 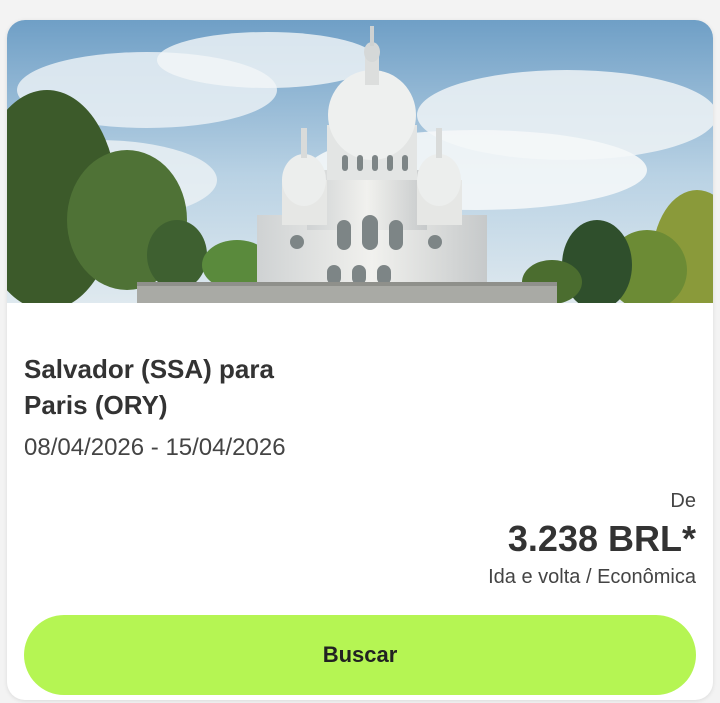 I want to click on search-button: Buscar, so click(x=360, y=655).